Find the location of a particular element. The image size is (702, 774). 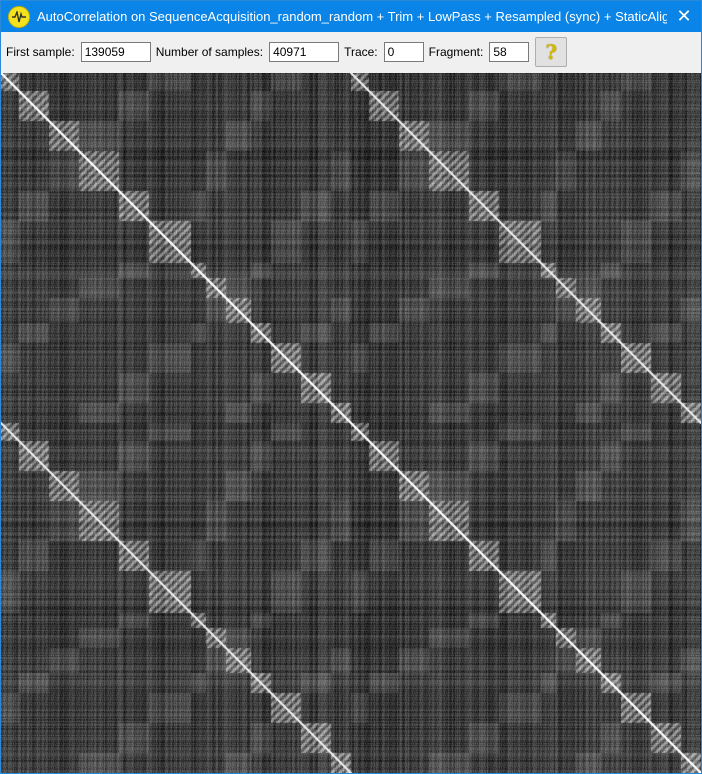

help-button: ? is located at coordinates (551, 52).